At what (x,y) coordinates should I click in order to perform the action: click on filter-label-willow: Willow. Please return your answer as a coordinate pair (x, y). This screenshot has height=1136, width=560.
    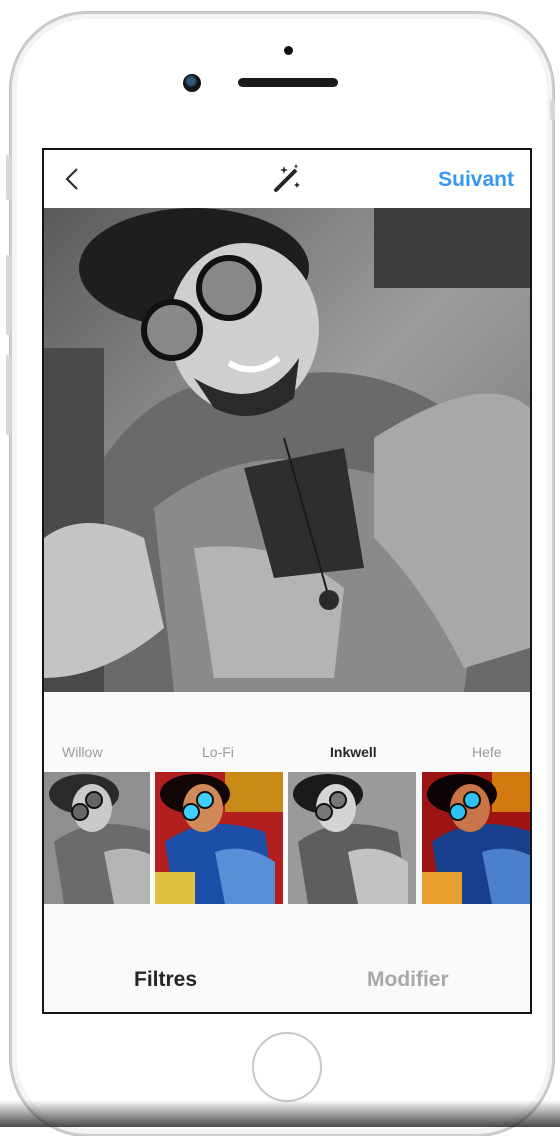
    Looking at the image, I should click on (82, 752).